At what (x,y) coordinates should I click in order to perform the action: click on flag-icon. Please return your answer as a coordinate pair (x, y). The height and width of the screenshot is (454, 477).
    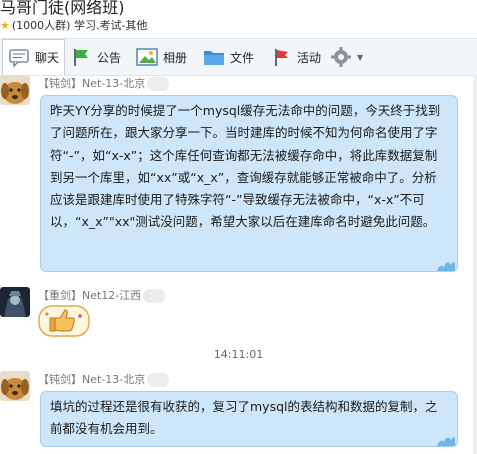
    Looking at the image, I should click on (81, 57).